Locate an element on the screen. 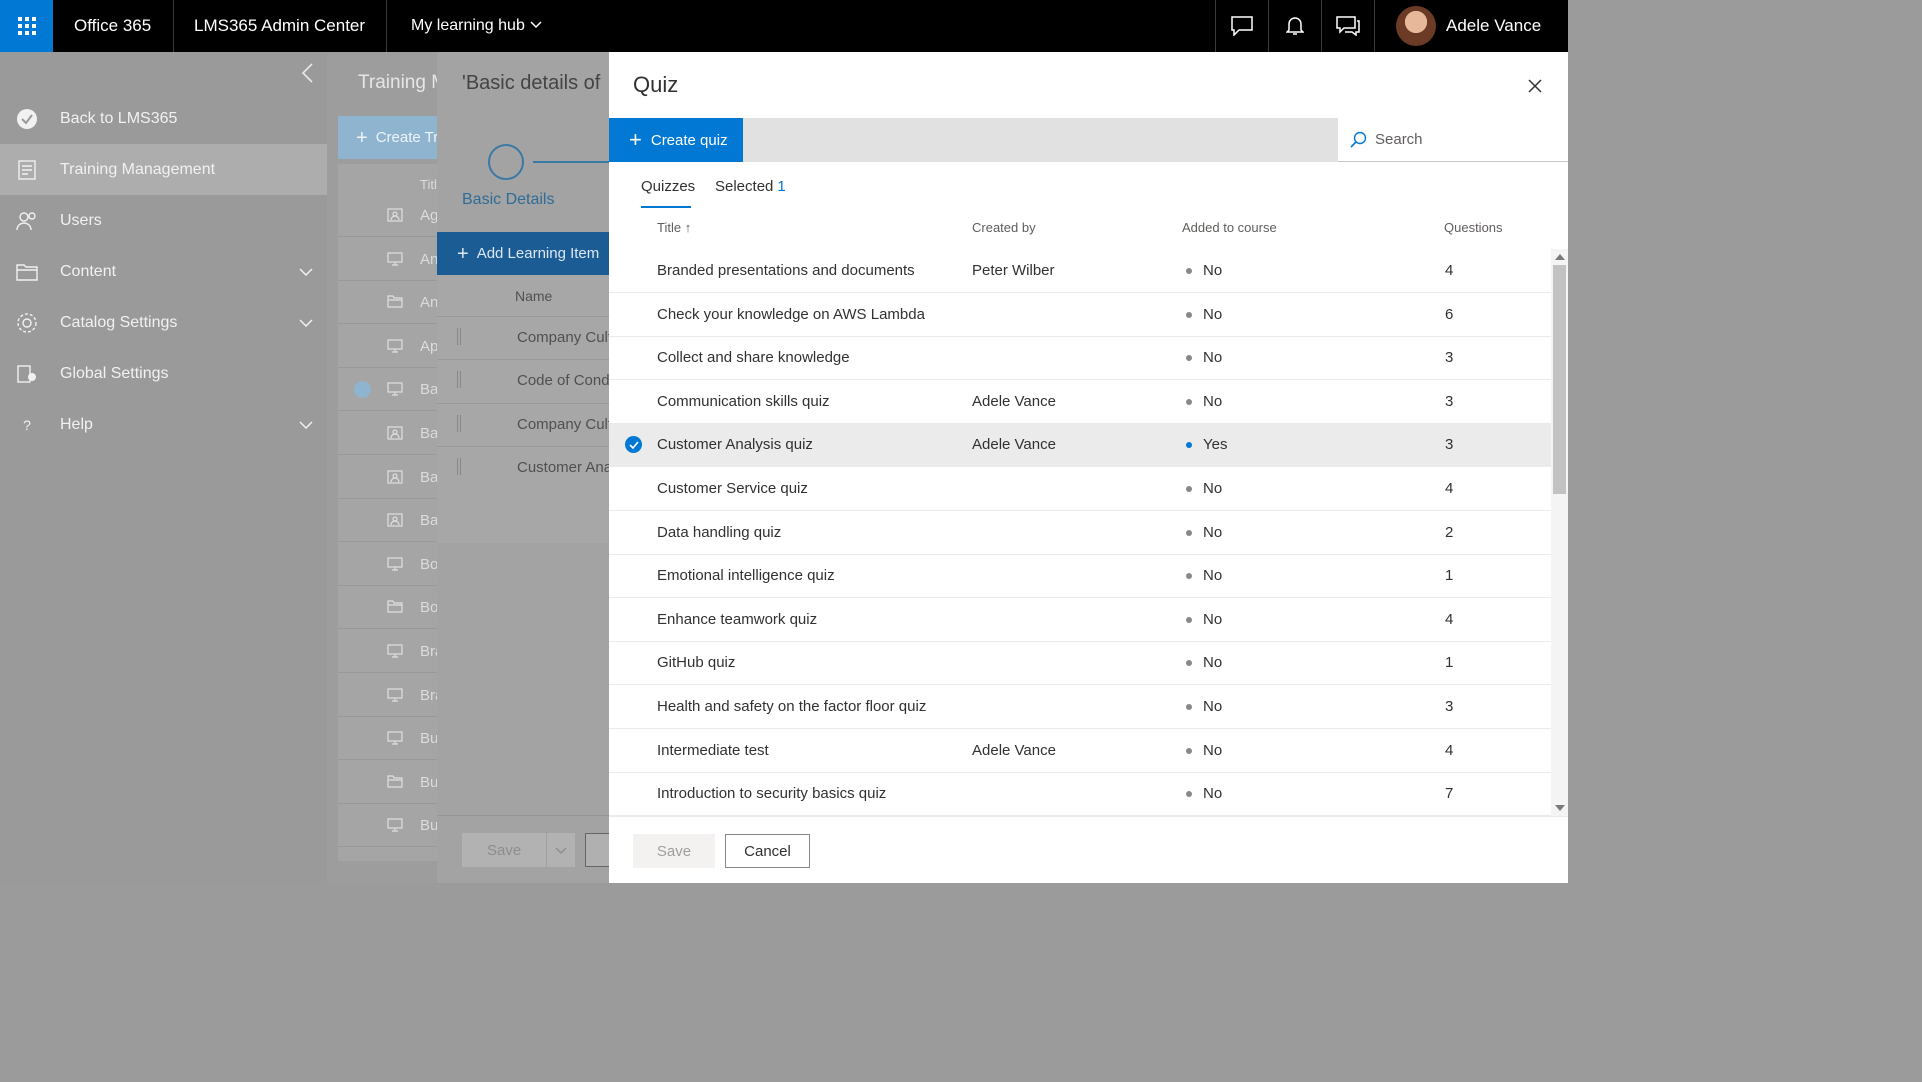 The width and height of the screenshot is (1922, 1082). nav-users: Users is located at coordinates (163, 220).